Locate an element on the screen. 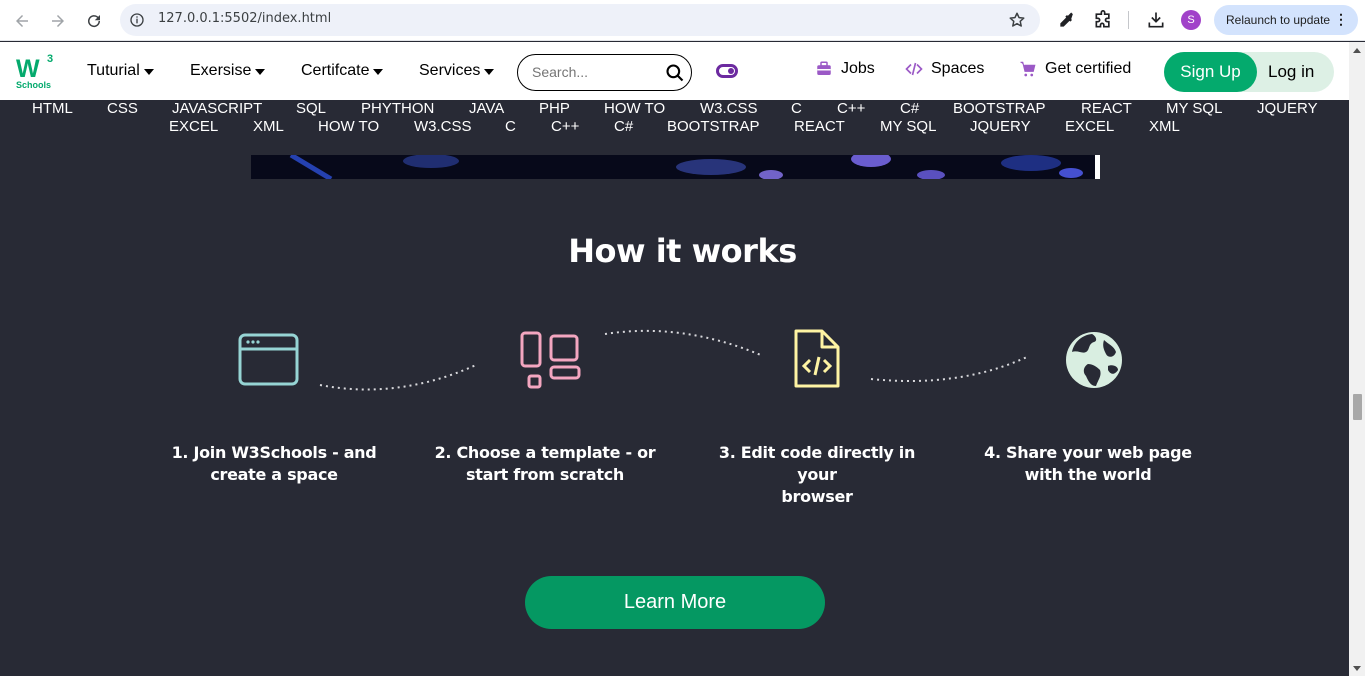 This screenshot has height=676, width=1365. step-line: create a space is located at coordinates (274, 474).